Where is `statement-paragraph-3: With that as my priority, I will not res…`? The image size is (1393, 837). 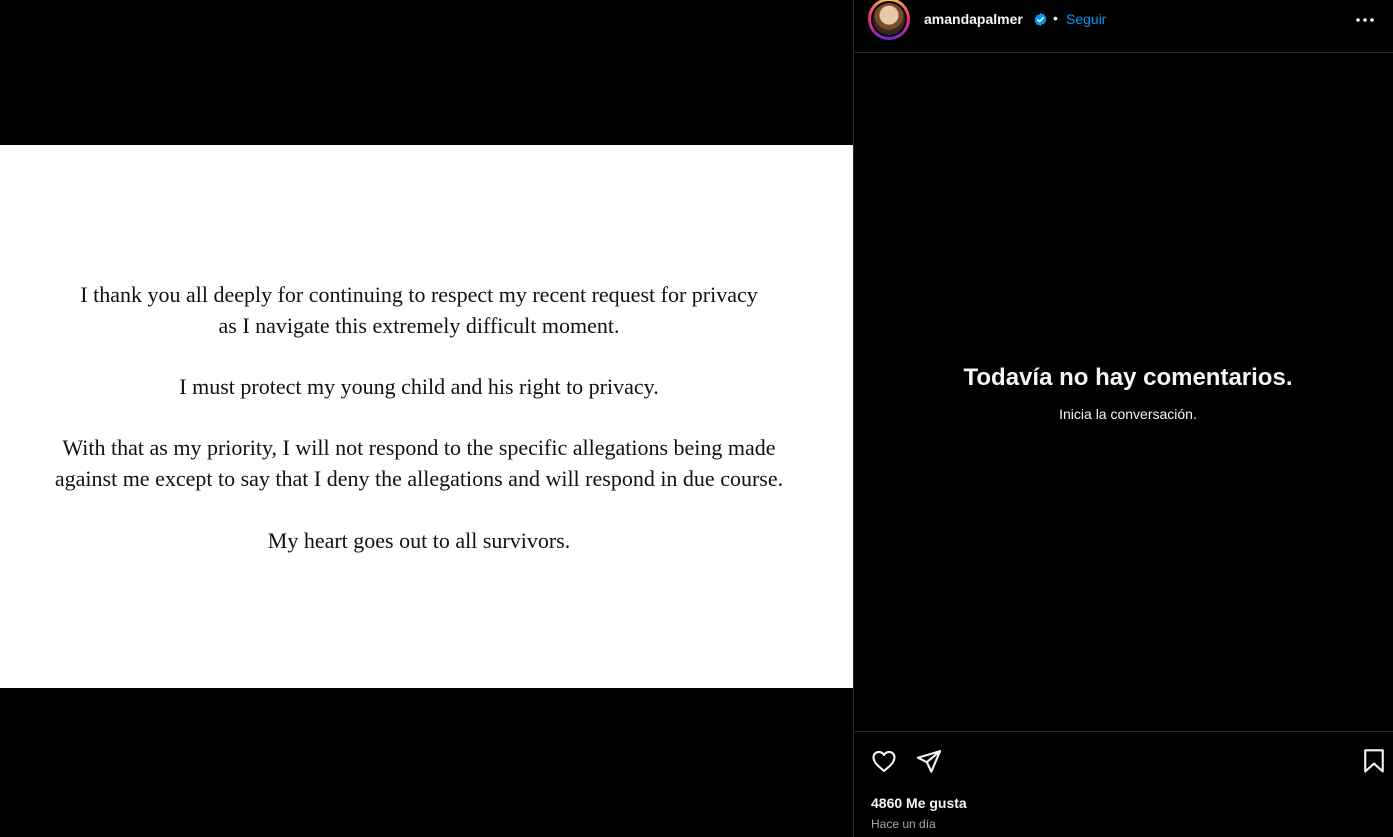
statement-paragraph-3: With that as my priority, I will not res… is located at coordinates (419, 463).